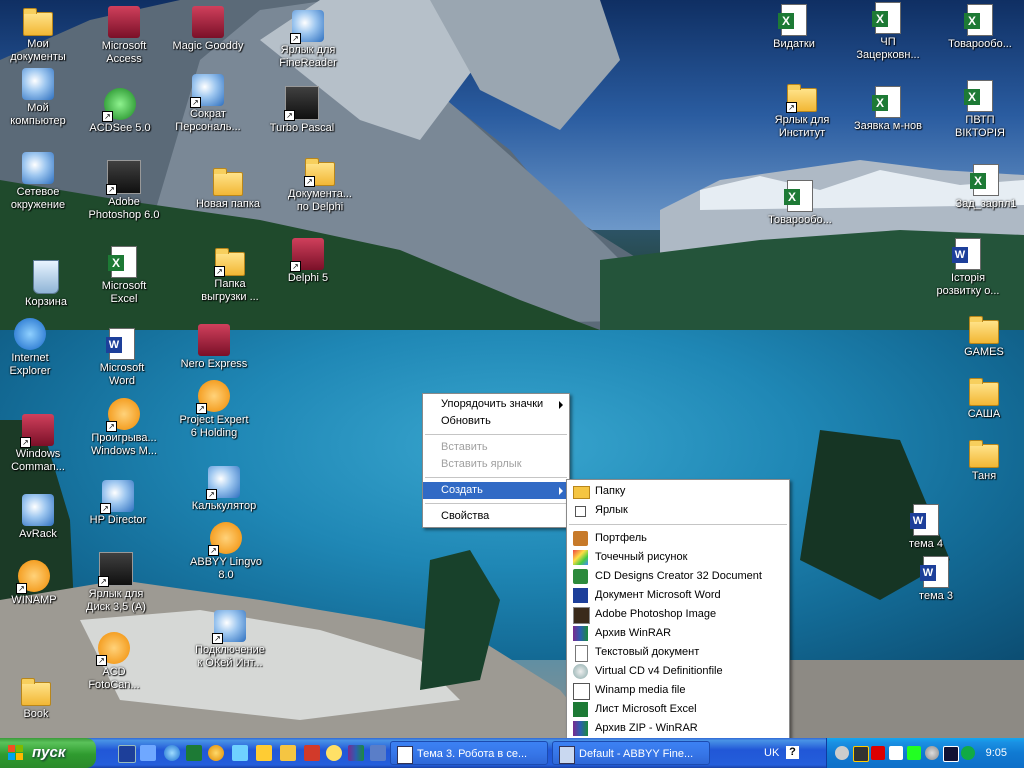 The width and height of the screenshot is (1024, 768). I want to click on bitmap-icon, so click(580, 557).